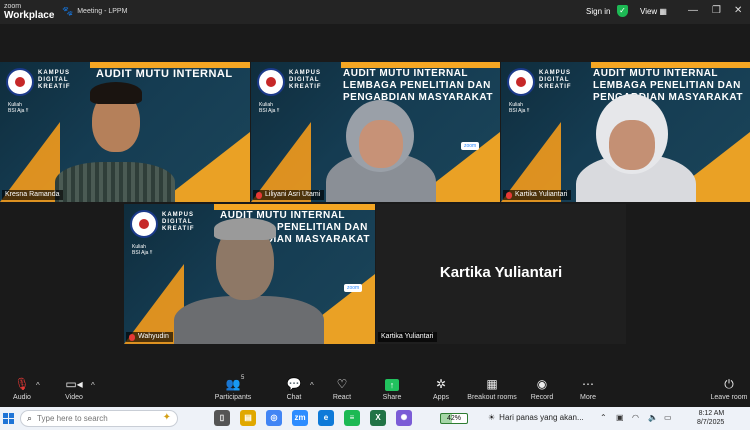 The image size is (750, 430). What do you see at coordinates (603, 417) in the screenshot?
I see `tray-chevron-icon: ⌃` at bounding box center [603, 417].